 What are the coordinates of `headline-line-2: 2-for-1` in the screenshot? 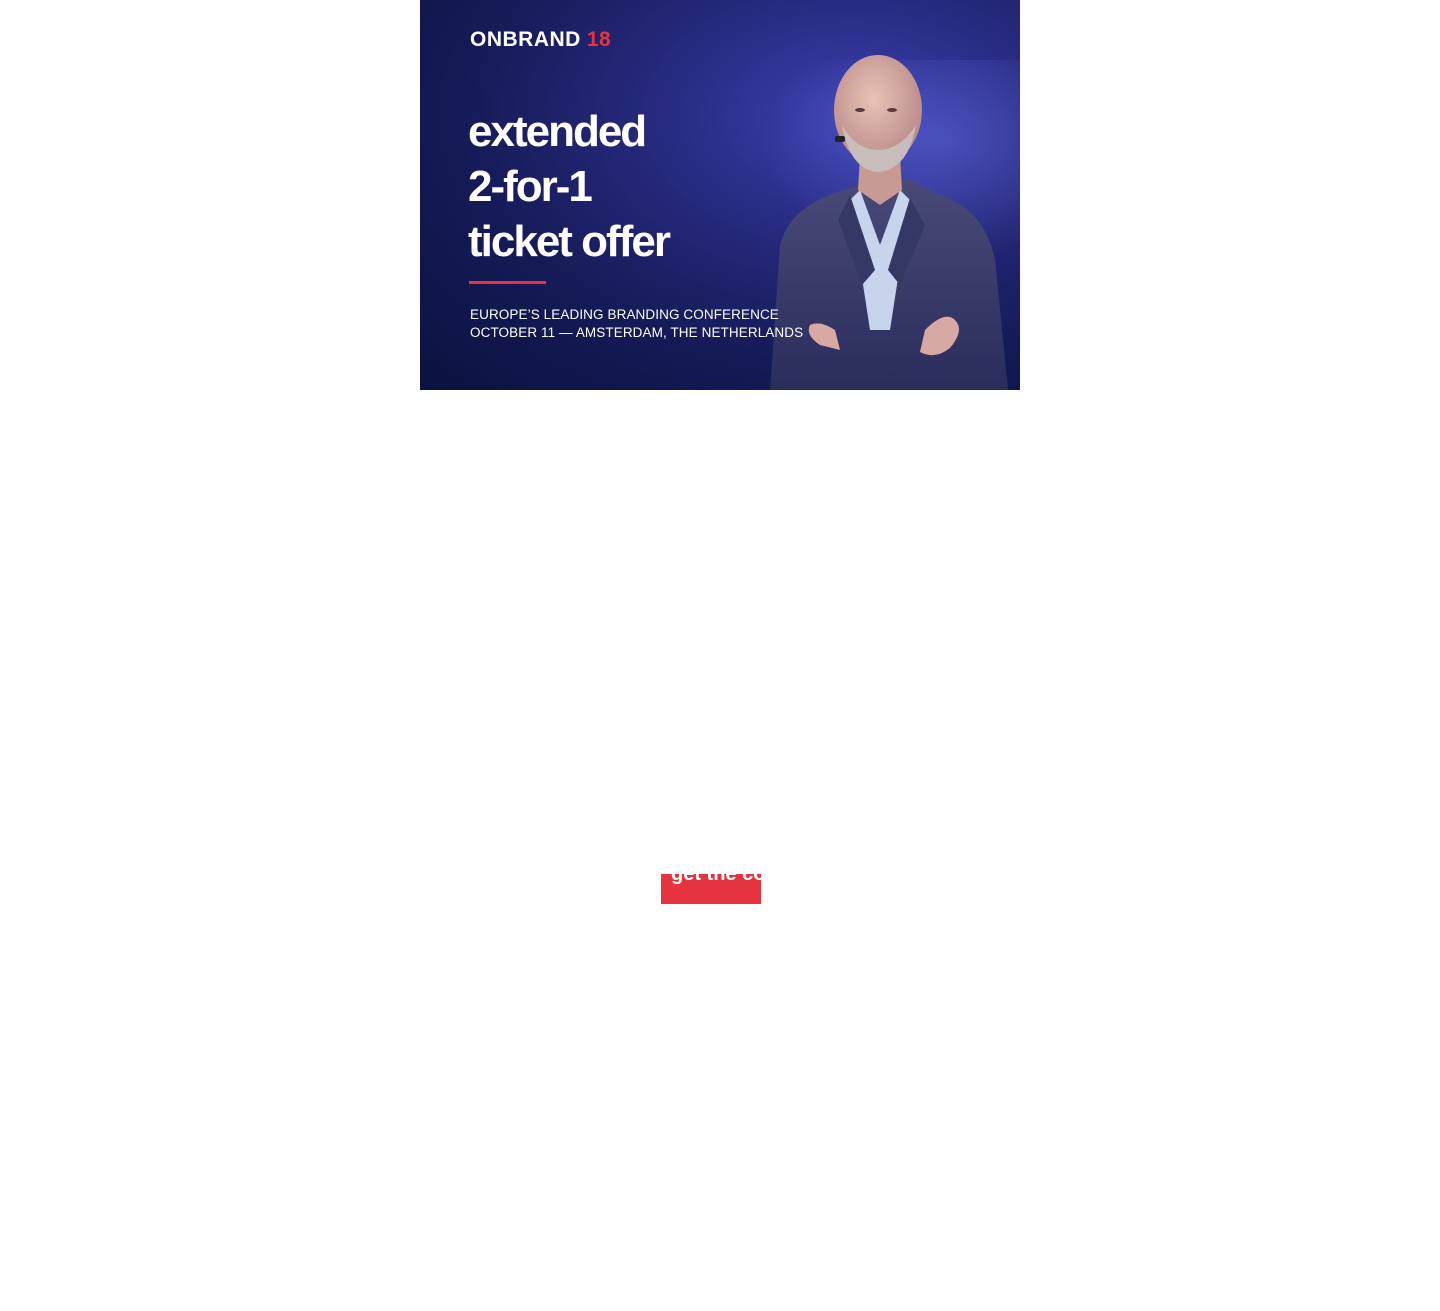 It's located at (530, 186).